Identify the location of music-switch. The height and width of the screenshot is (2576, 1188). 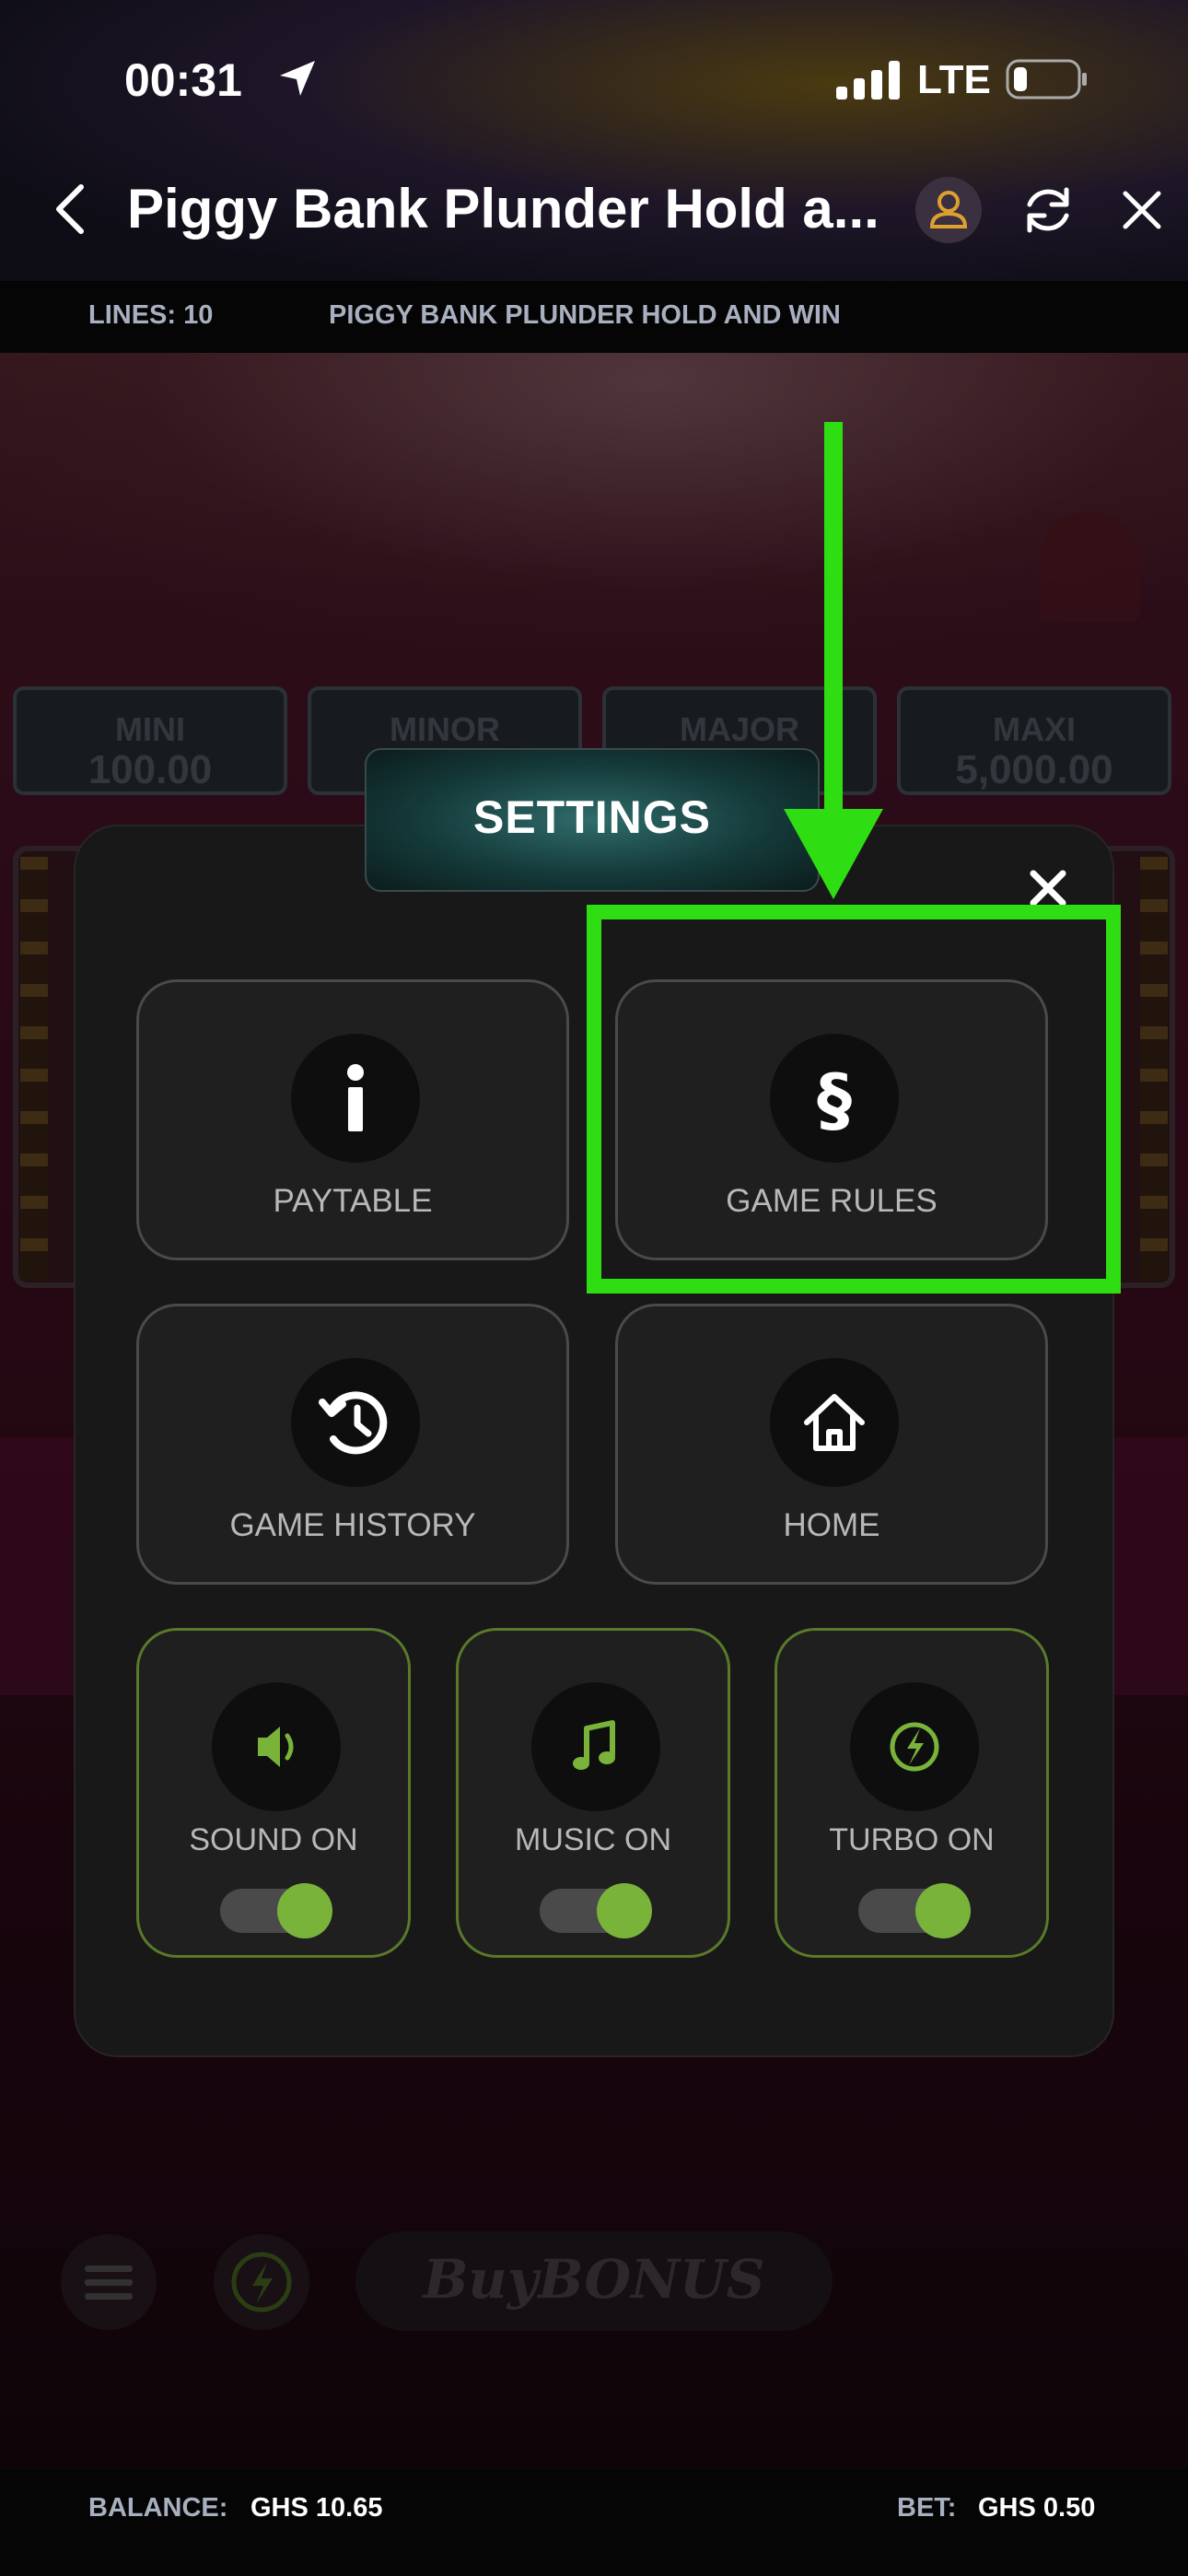
(596, 1910).